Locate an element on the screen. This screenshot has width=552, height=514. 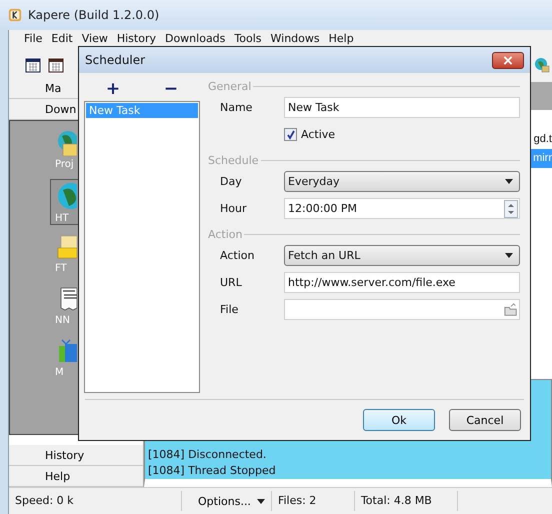
sidebar-label: FT is located at coordinates (61, 268).